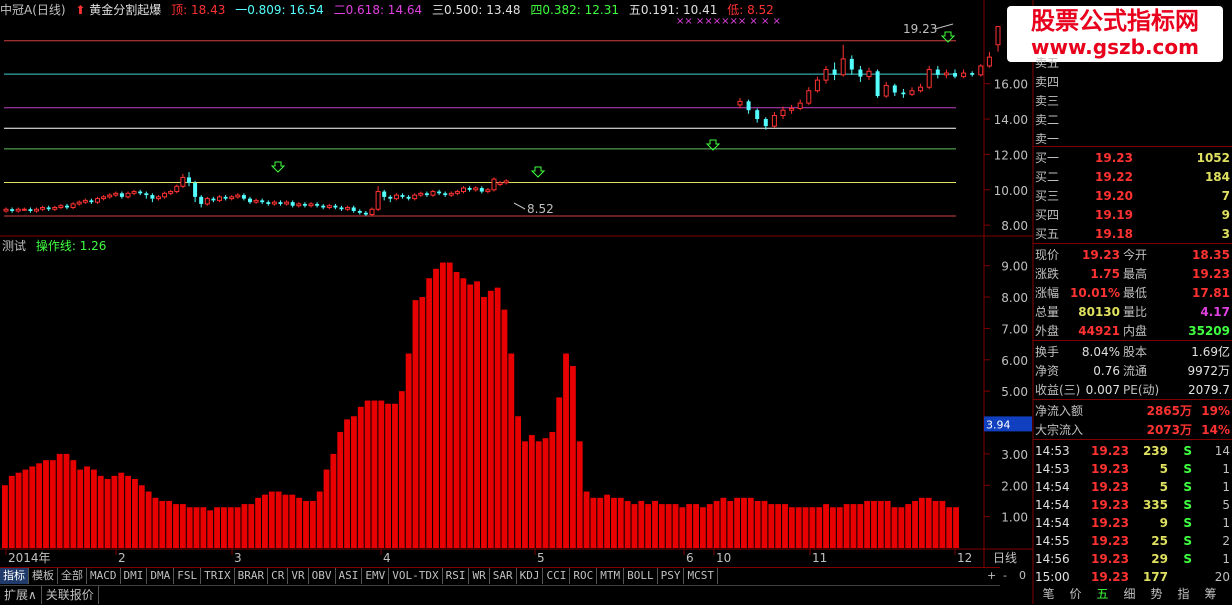  I want to click on tab-BRAR: BRAR, so click(252, 576).